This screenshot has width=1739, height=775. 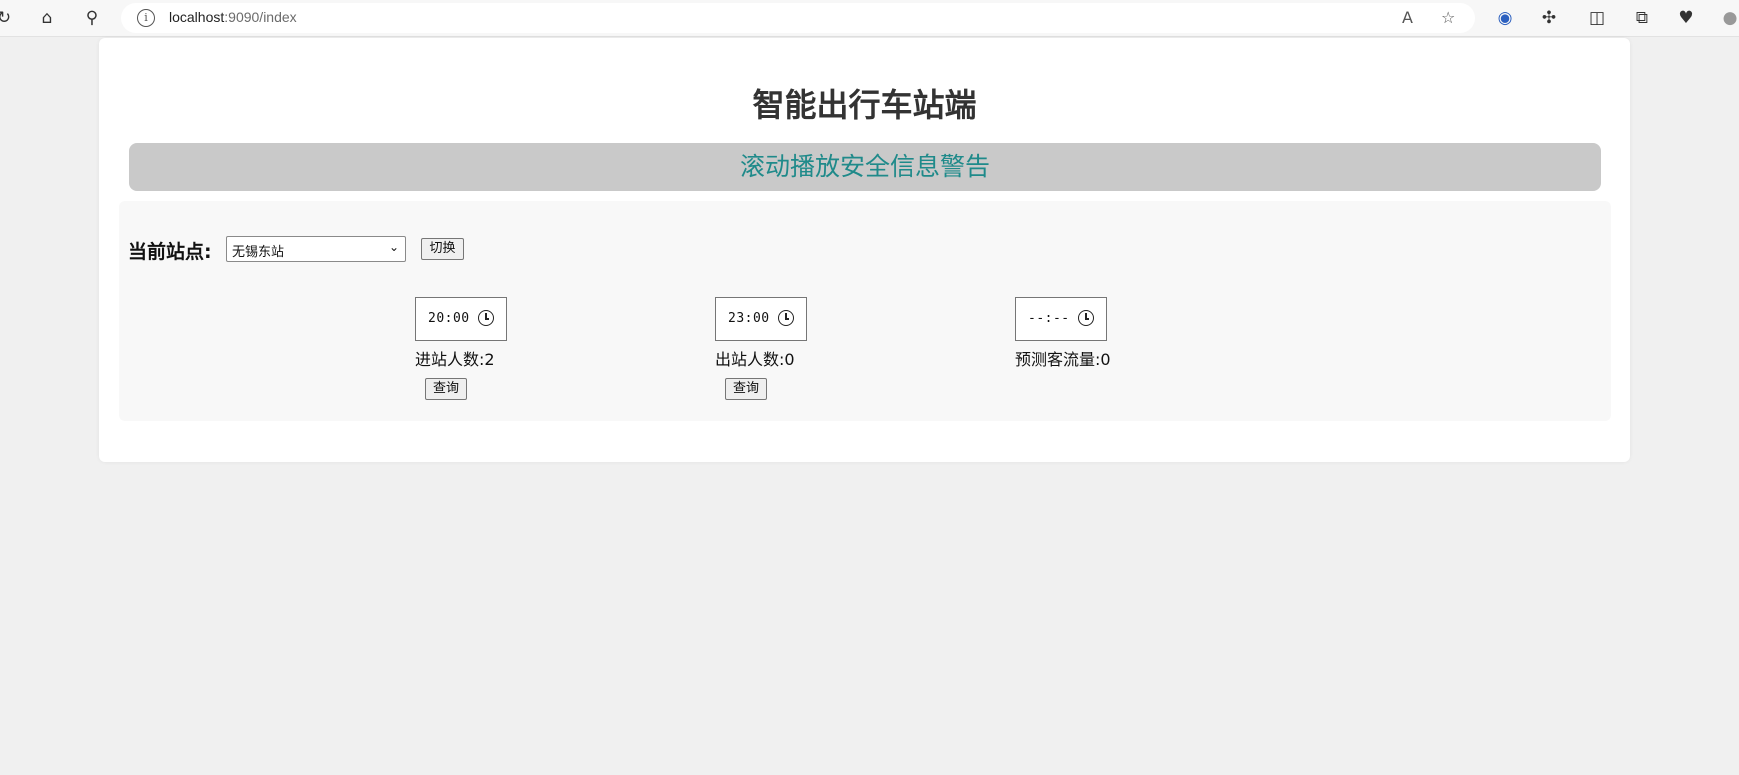 What do you see at coordinates (316, 249) in the screenshot?
I see `station-select: 无锡东站 ⌄` at bounding box center [316, 249].